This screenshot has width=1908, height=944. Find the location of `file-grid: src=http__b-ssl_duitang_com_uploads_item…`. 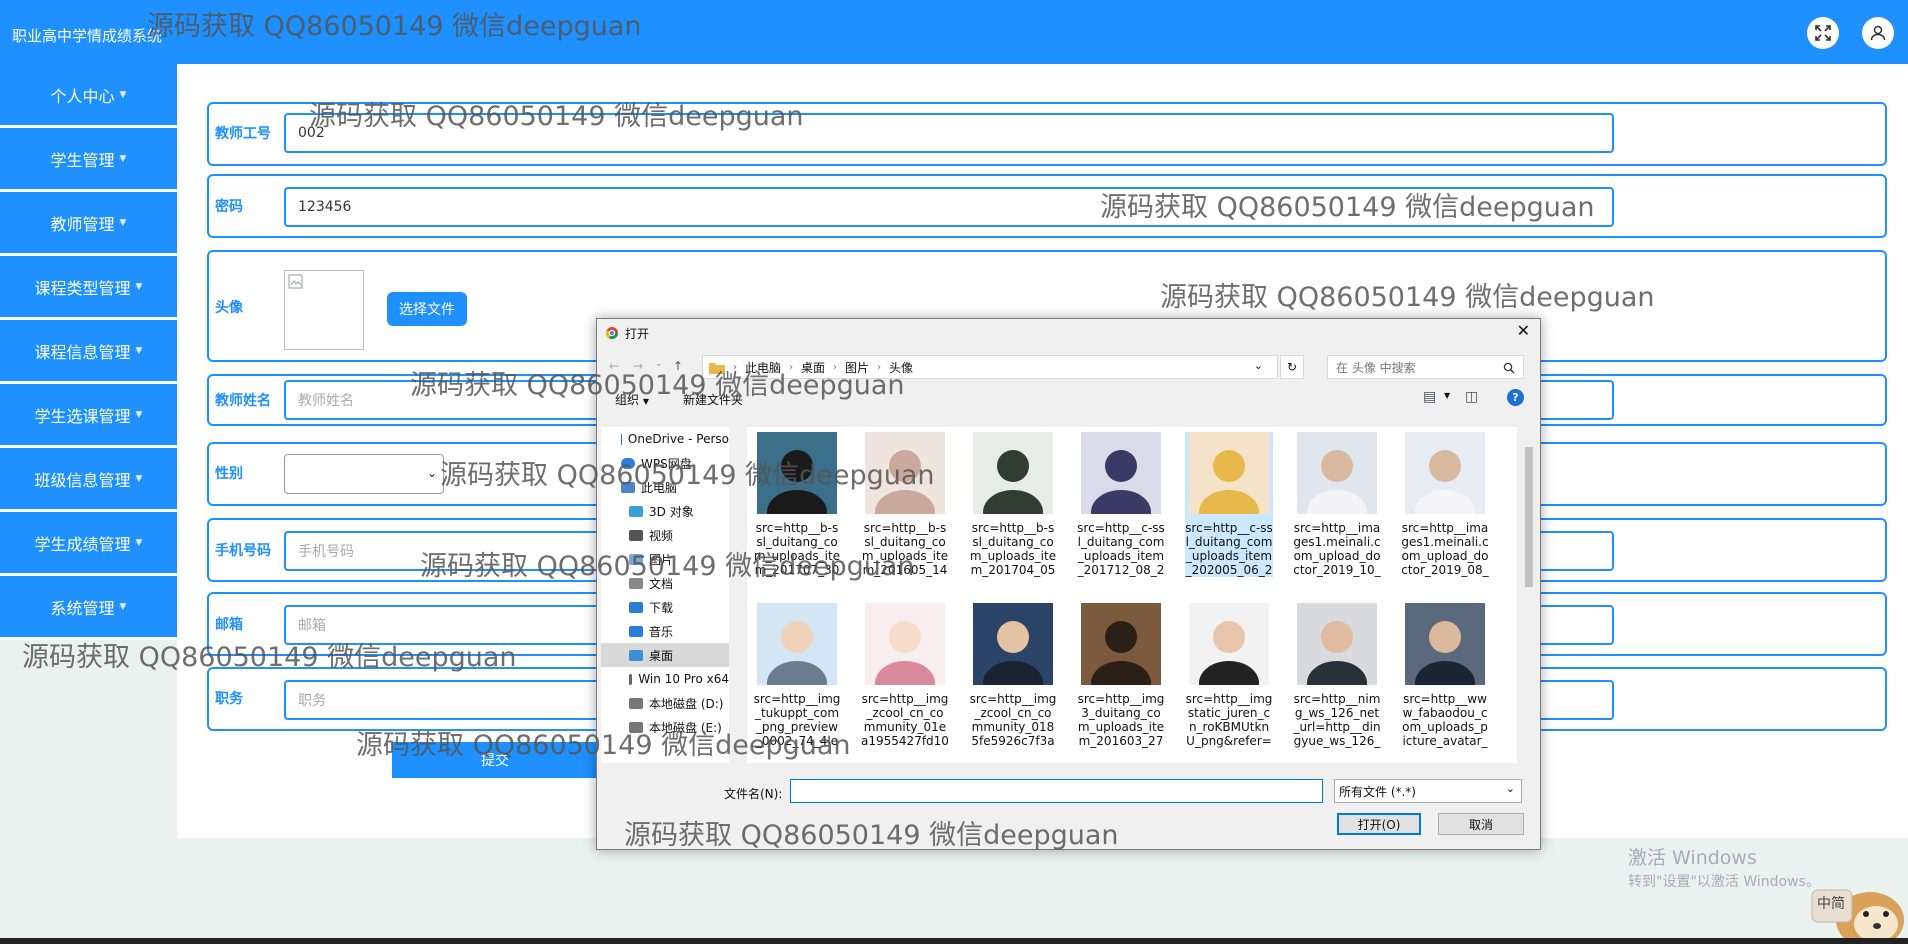

file-grid: src=http__b-ssl_duitang_com_uploads_item… is located at coordinates (1132, 595).